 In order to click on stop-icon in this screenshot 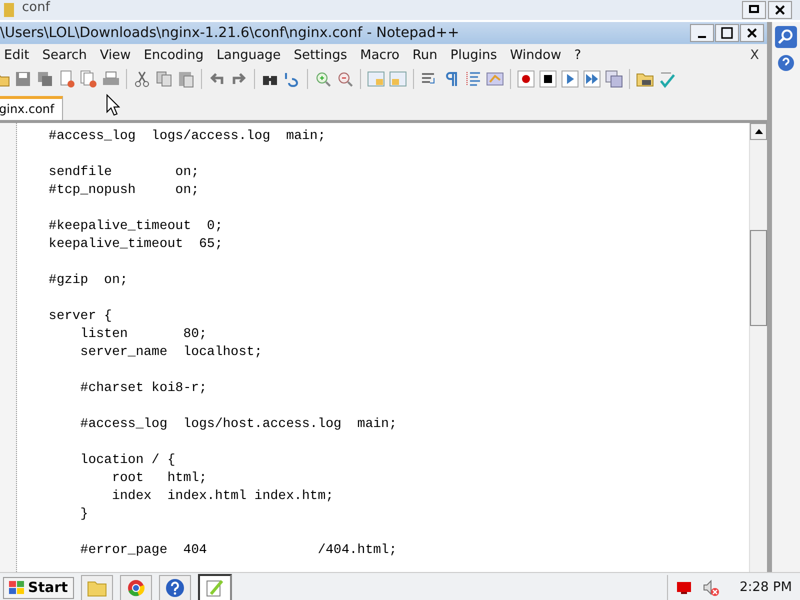, I will do `click(548, 79)`.